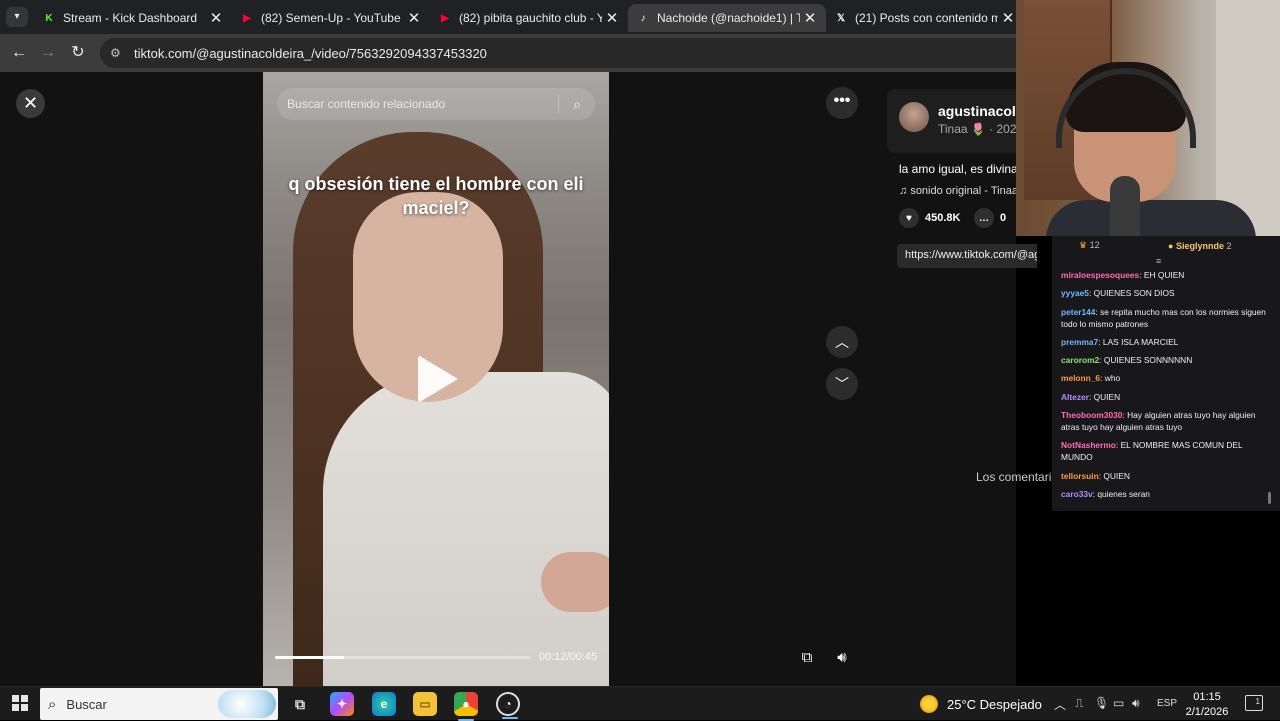 The height and width of the screenshot is (721, 1280). I want to click on task-view-icon: ⧉, so click(300, 704).